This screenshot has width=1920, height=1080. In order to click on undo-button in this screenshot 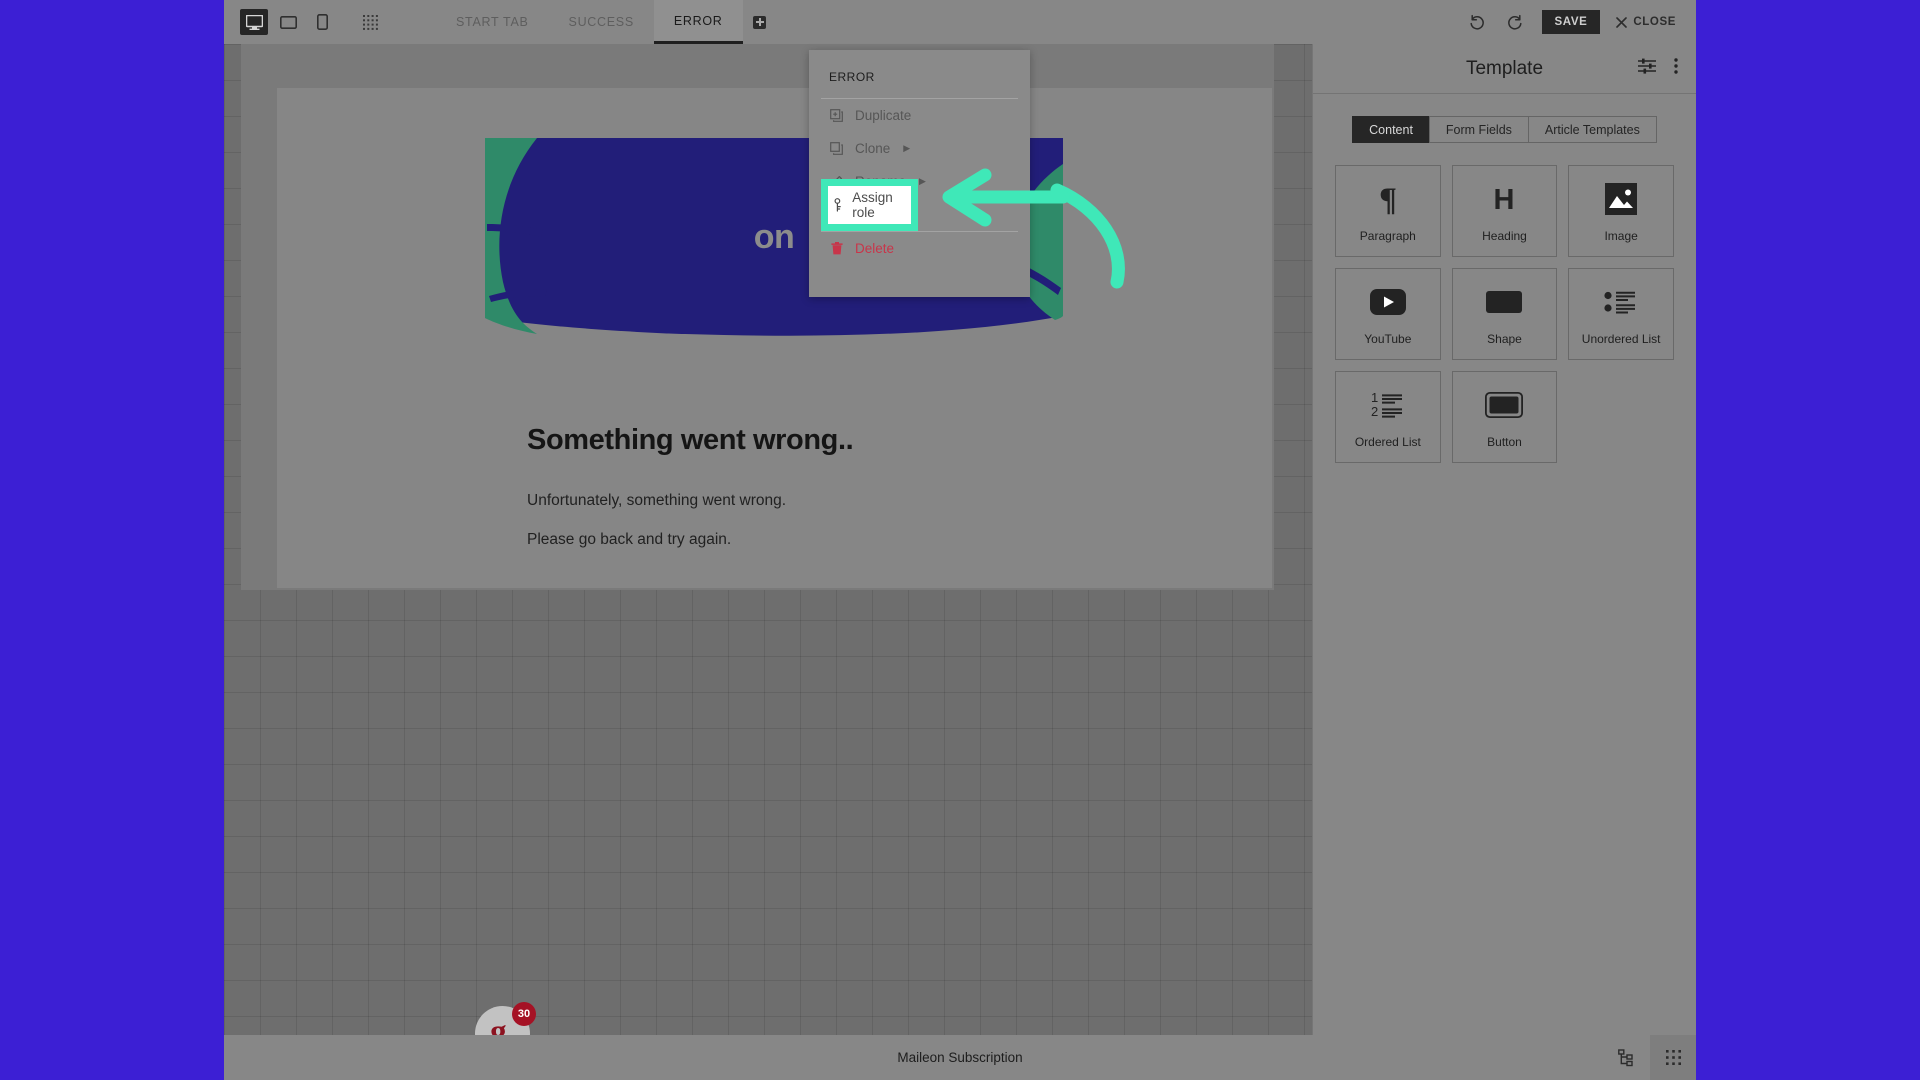, I will do `click(1477, 22)`.